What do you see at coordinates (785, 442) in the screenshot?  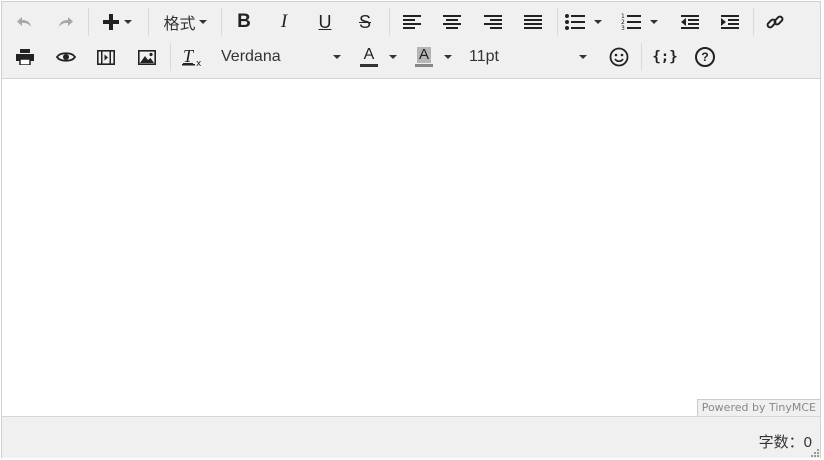 I see `word-count: 字数：0` at bounding box center [785, 442].